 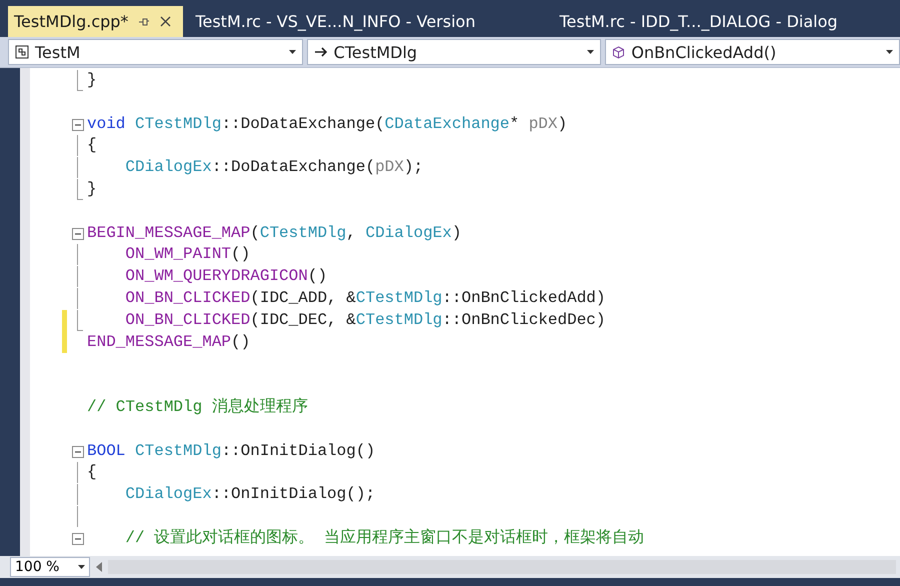 I want to click on code-line: END_MESSAGE_MAP(), so click(x=168, y=342).